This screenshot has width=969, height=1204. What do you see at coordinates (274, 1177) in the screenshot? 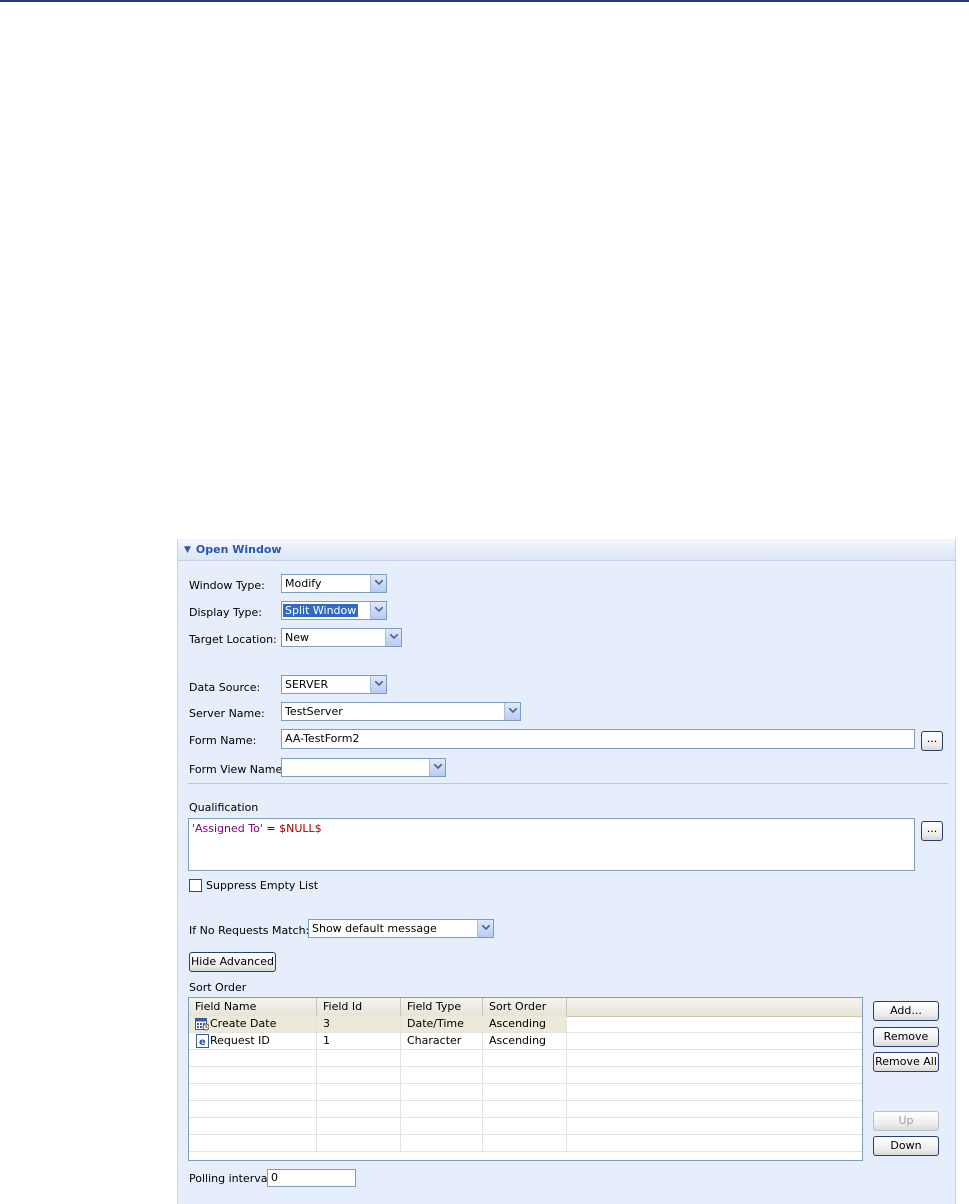
I see `polling-interval-value: 0` at bounding box center [274, 1177].